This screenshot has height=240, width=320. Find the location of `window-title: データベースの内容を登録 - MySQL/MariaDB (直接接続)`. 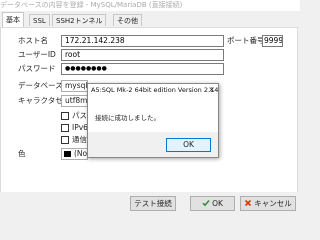

window-title: データベースの内容を登録 - MySQL/MariaDB (直接接続) is located at coordinates (150, 5).